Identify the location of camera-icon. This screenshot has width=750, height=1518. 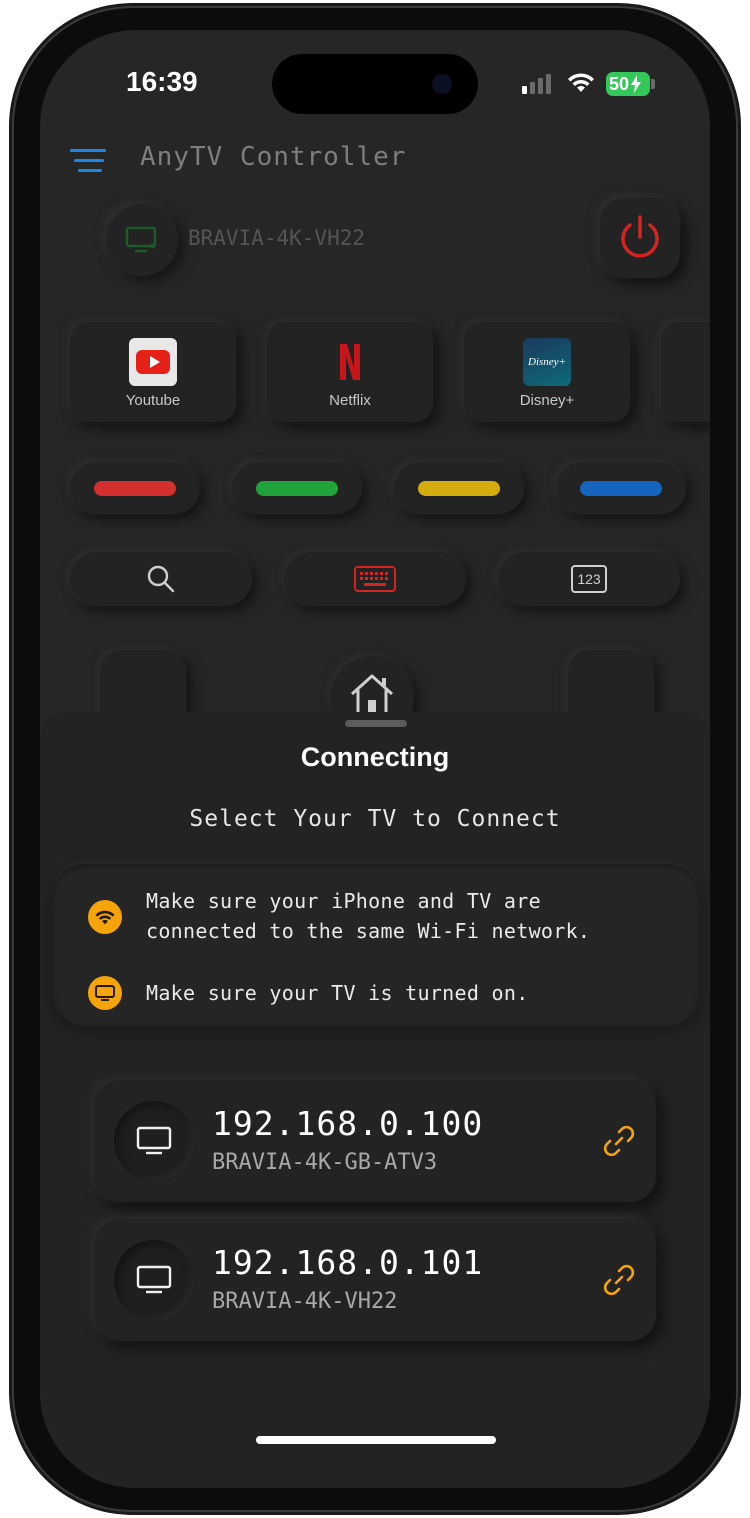
(442, 84).